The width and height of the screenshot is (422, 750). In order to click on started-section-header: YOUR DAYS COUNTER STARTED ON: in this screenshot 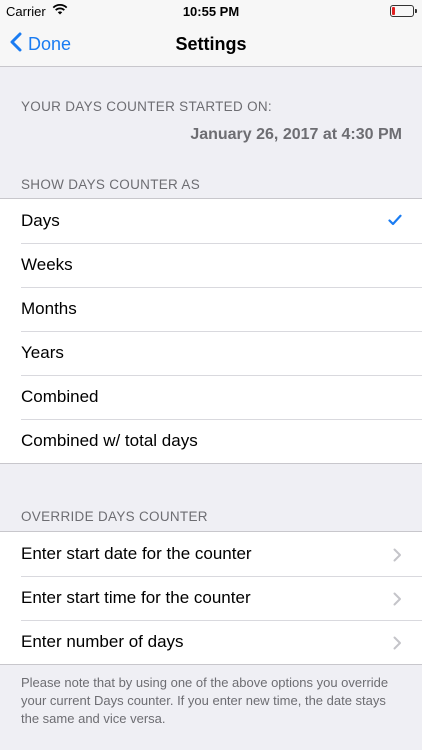, I will do `click(146, 106)`.